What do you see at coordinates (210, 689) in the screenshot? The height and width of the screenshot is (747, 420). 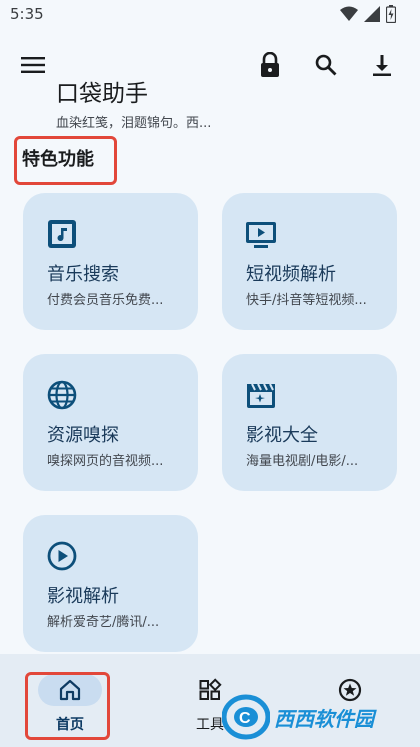 I see `widgets-icon` at bounding box center [210, 689].